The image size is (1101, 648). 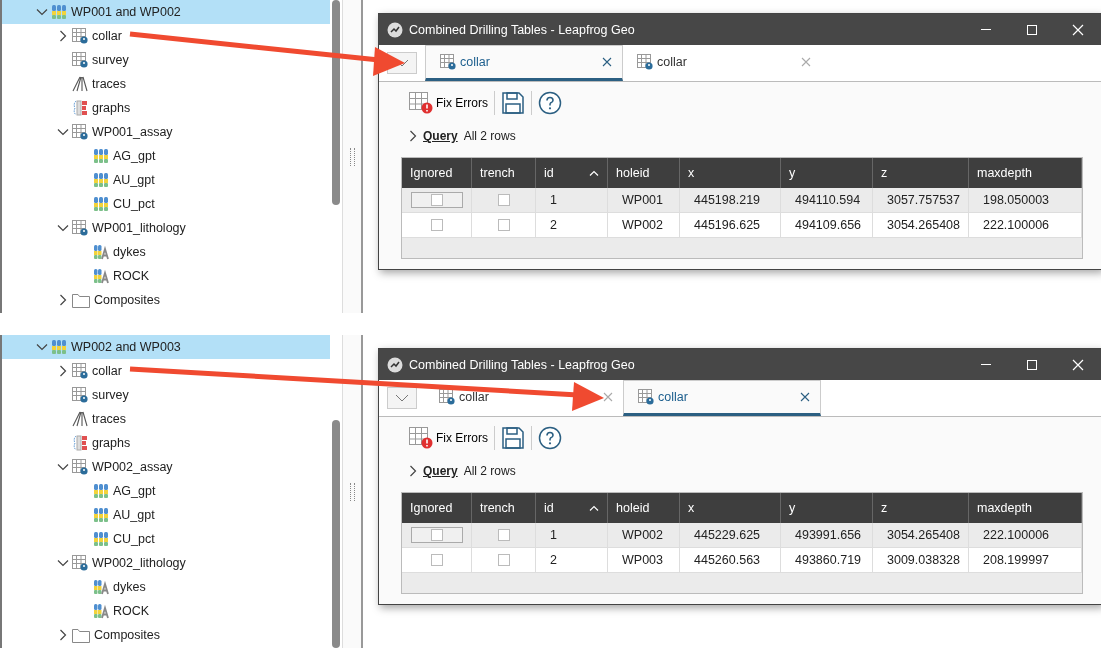 What do you see at coordinates (923, 200) in the screenshot?
I see `table-cell: 3057.757537` at bounding box center [923, 200].